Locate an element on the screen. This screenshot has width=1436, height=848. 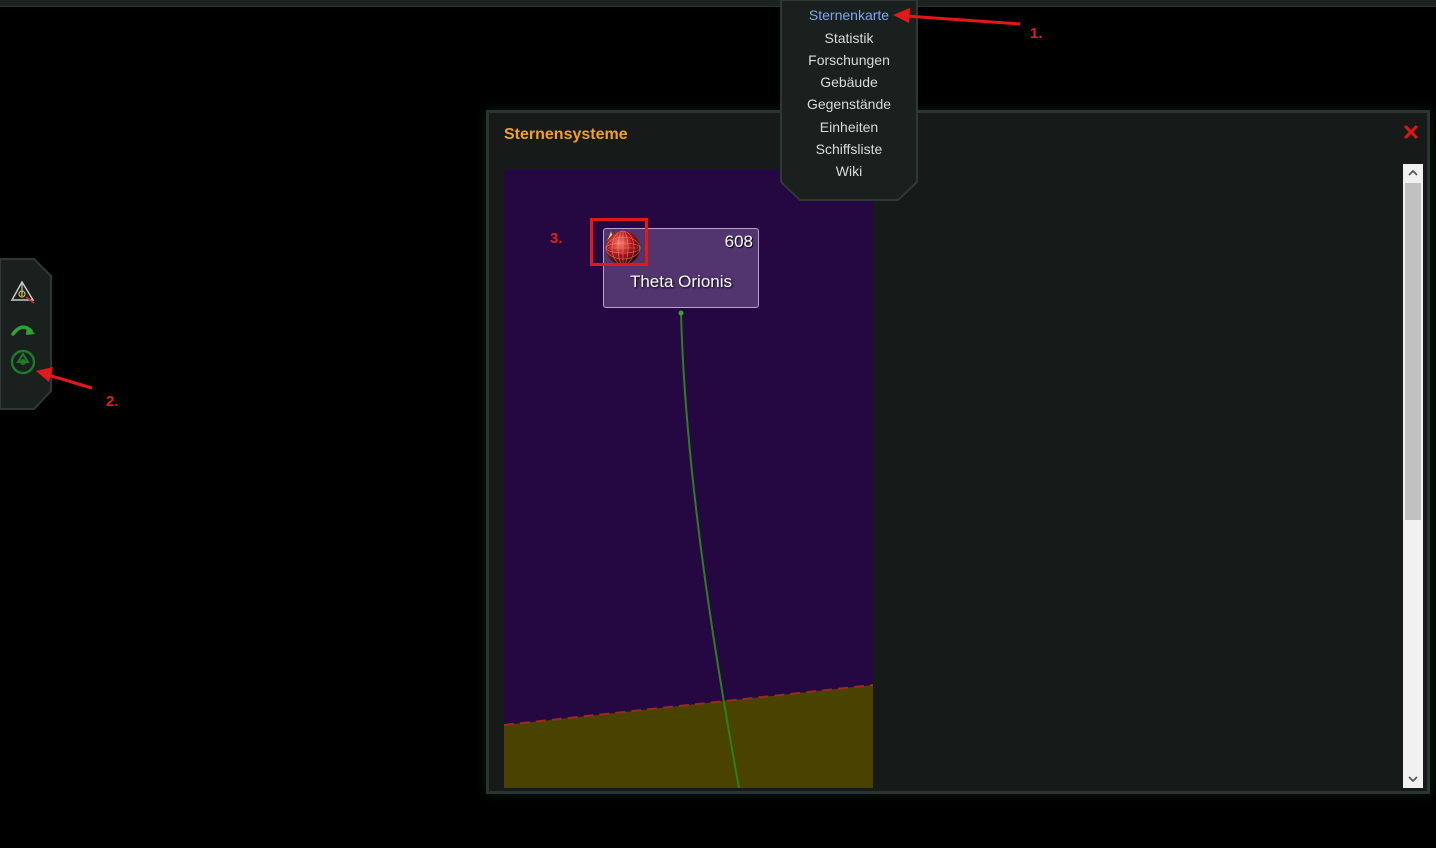
recycle-tool-button is located at coordinates (23, 362).